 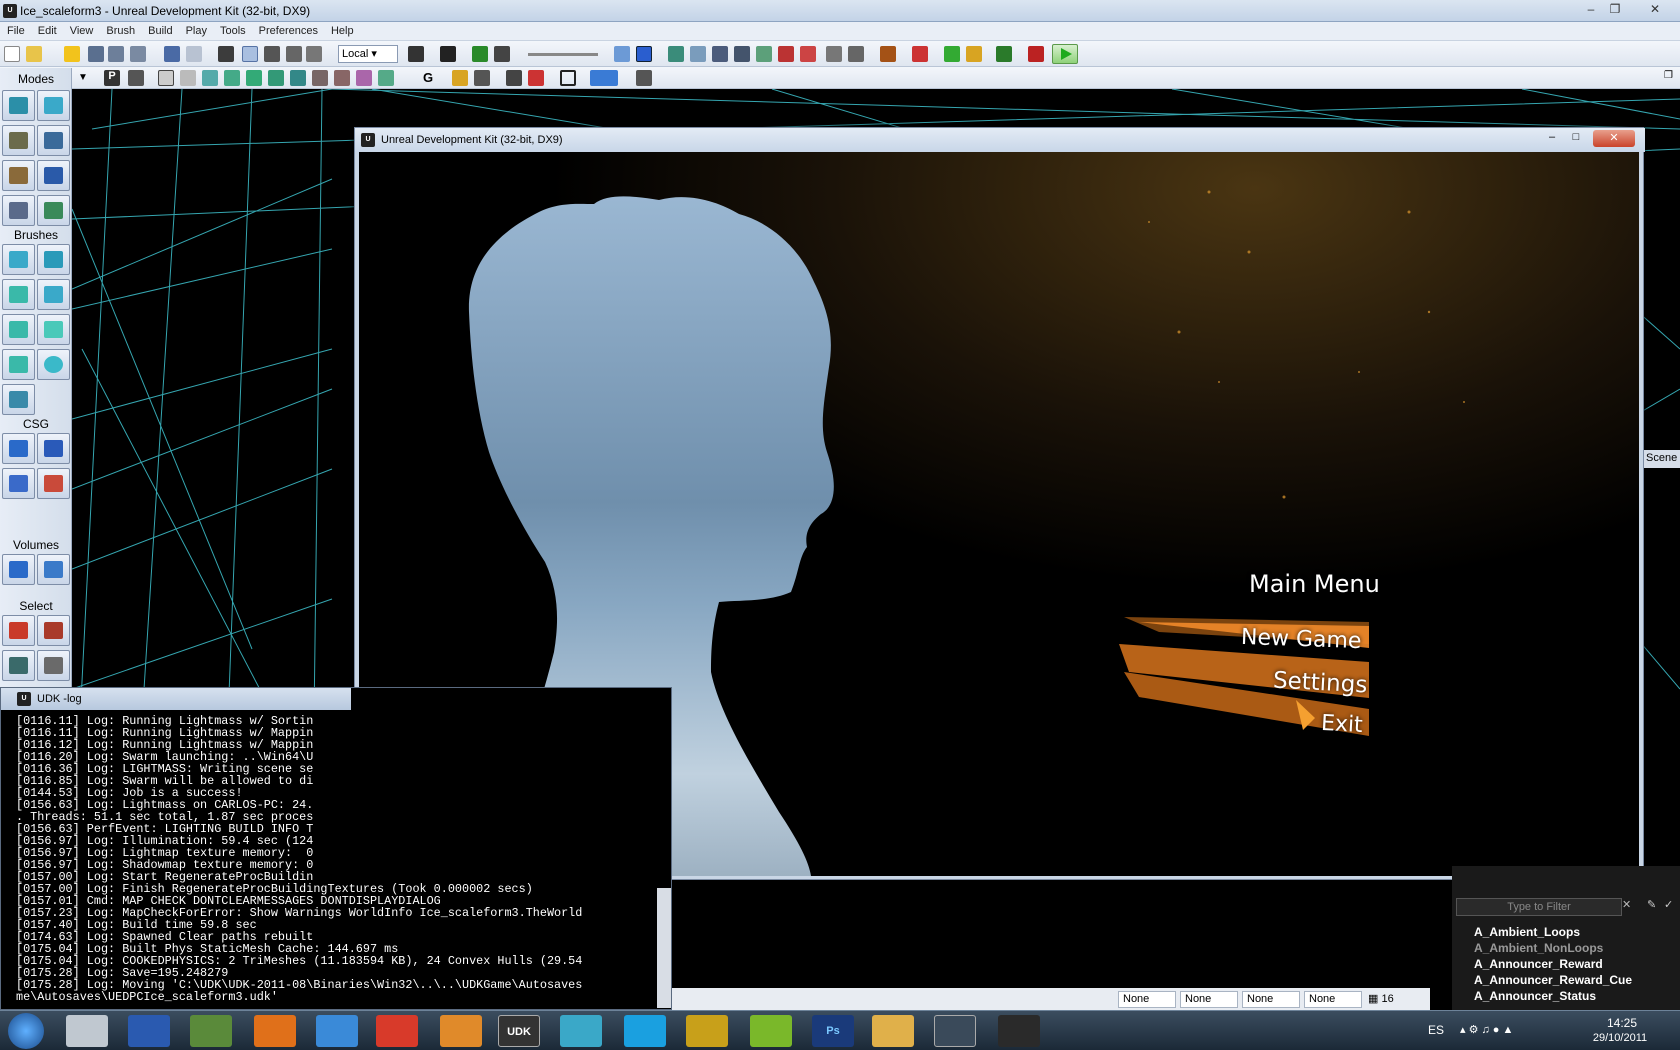 What do you see at coordinates (53, 364) in the screenshot?
I see `sphere-brush-button` at bounding box center [53, 364].